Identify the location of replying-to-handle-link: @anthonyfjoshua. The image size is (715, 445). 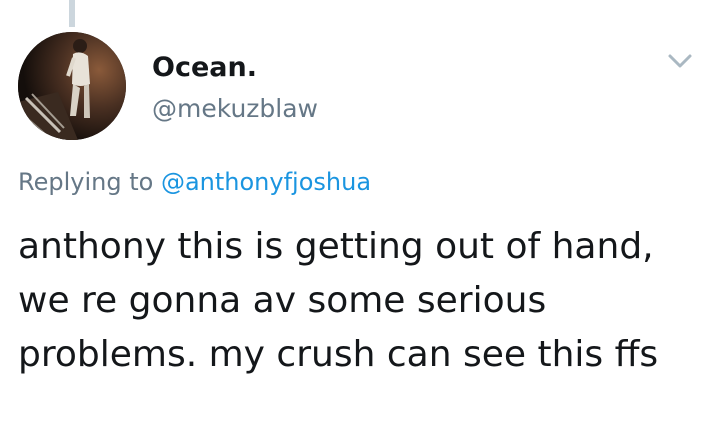
(266, 182).